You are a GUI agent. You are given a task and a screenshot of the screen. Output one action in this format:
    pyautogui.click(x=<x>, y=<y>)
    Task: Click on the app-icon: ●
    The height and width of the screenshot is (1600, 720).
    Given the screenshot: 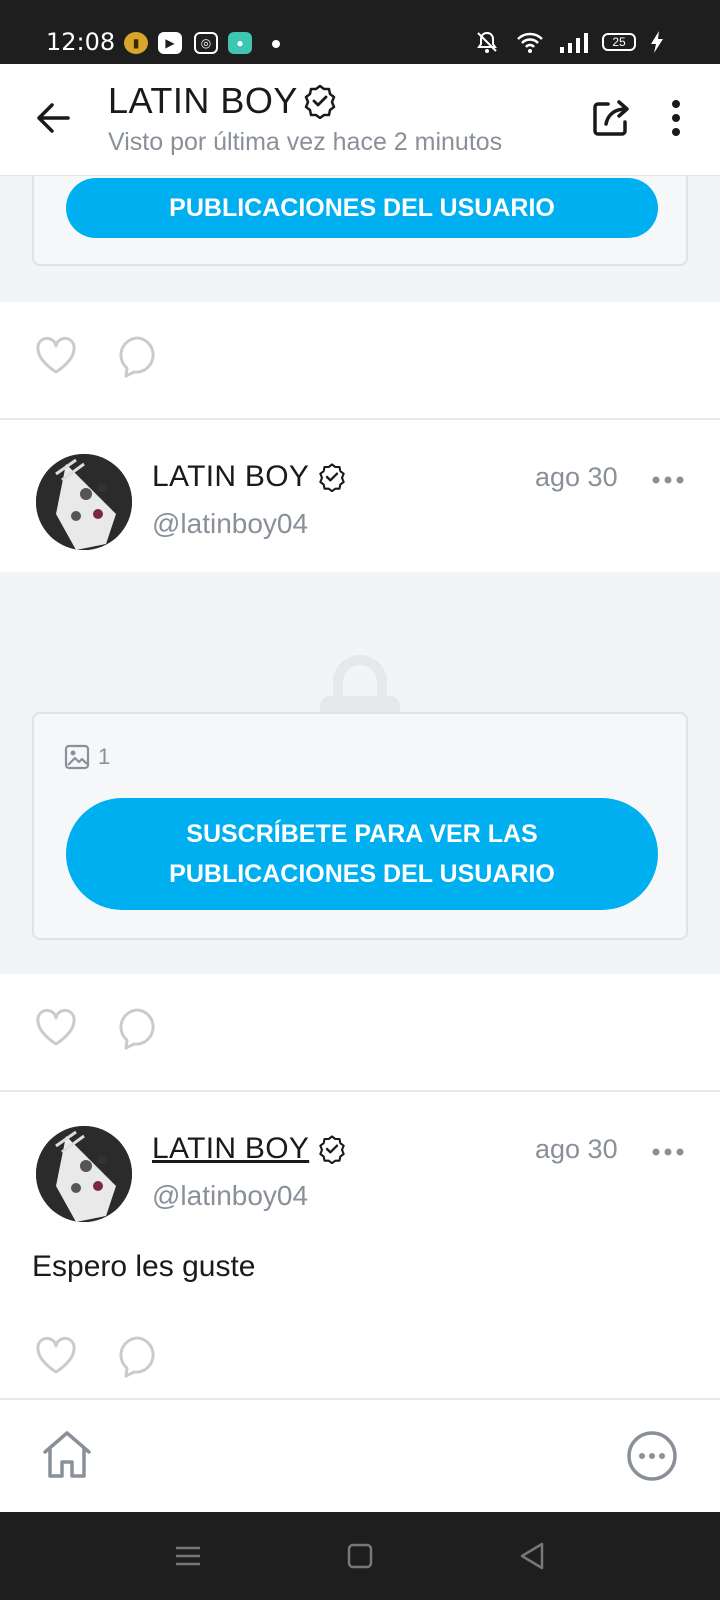 What is the action you would take?
    pyautogui.click(x=240, y=43)
    